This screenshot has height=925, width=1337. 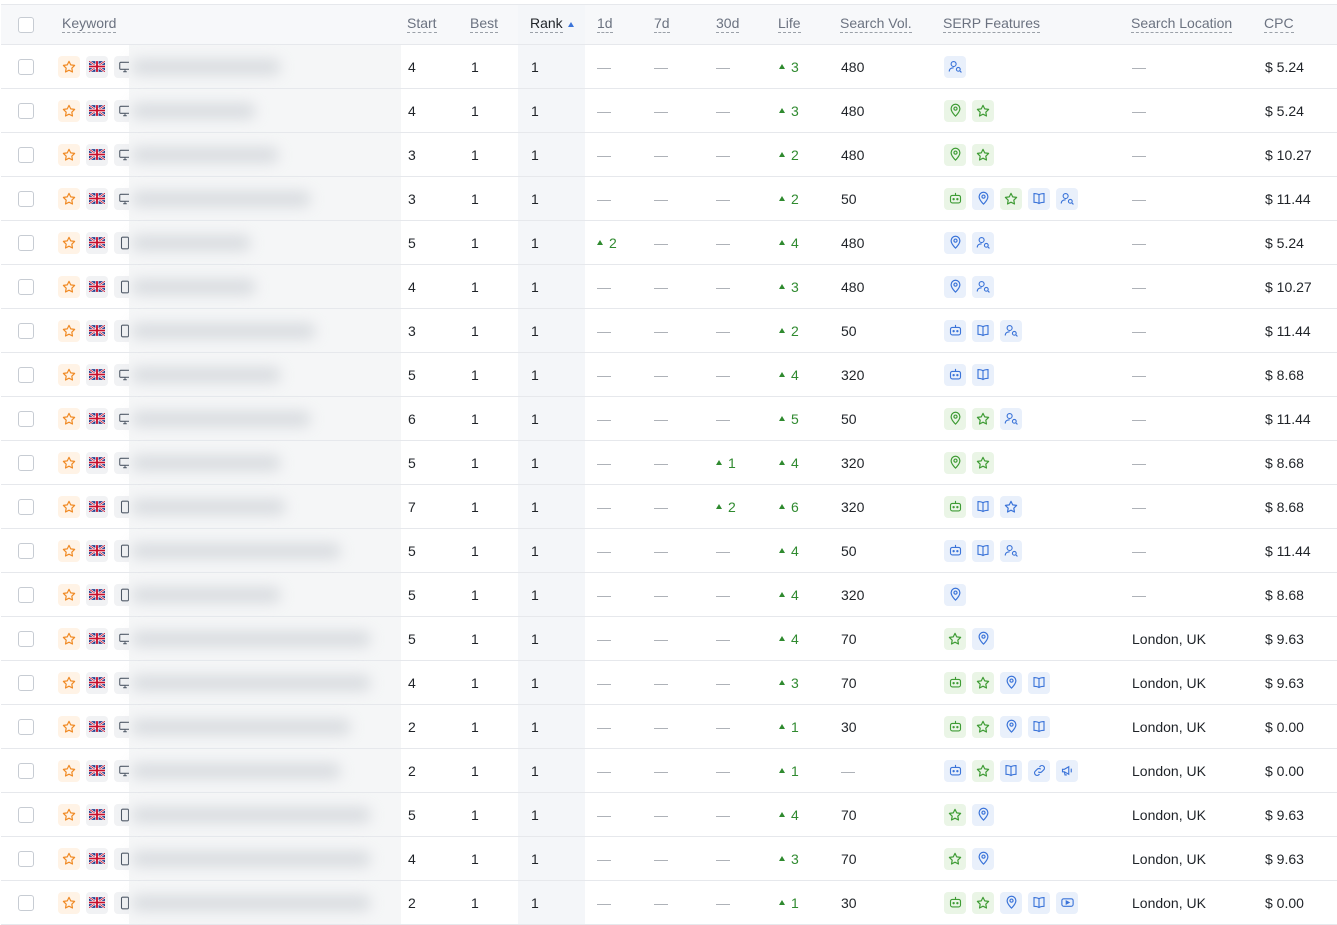 What do you see at coordinates (1182, 24) in the screenshot?
I see `header-search-location: Search Location` at bounding box center [1182, 24].